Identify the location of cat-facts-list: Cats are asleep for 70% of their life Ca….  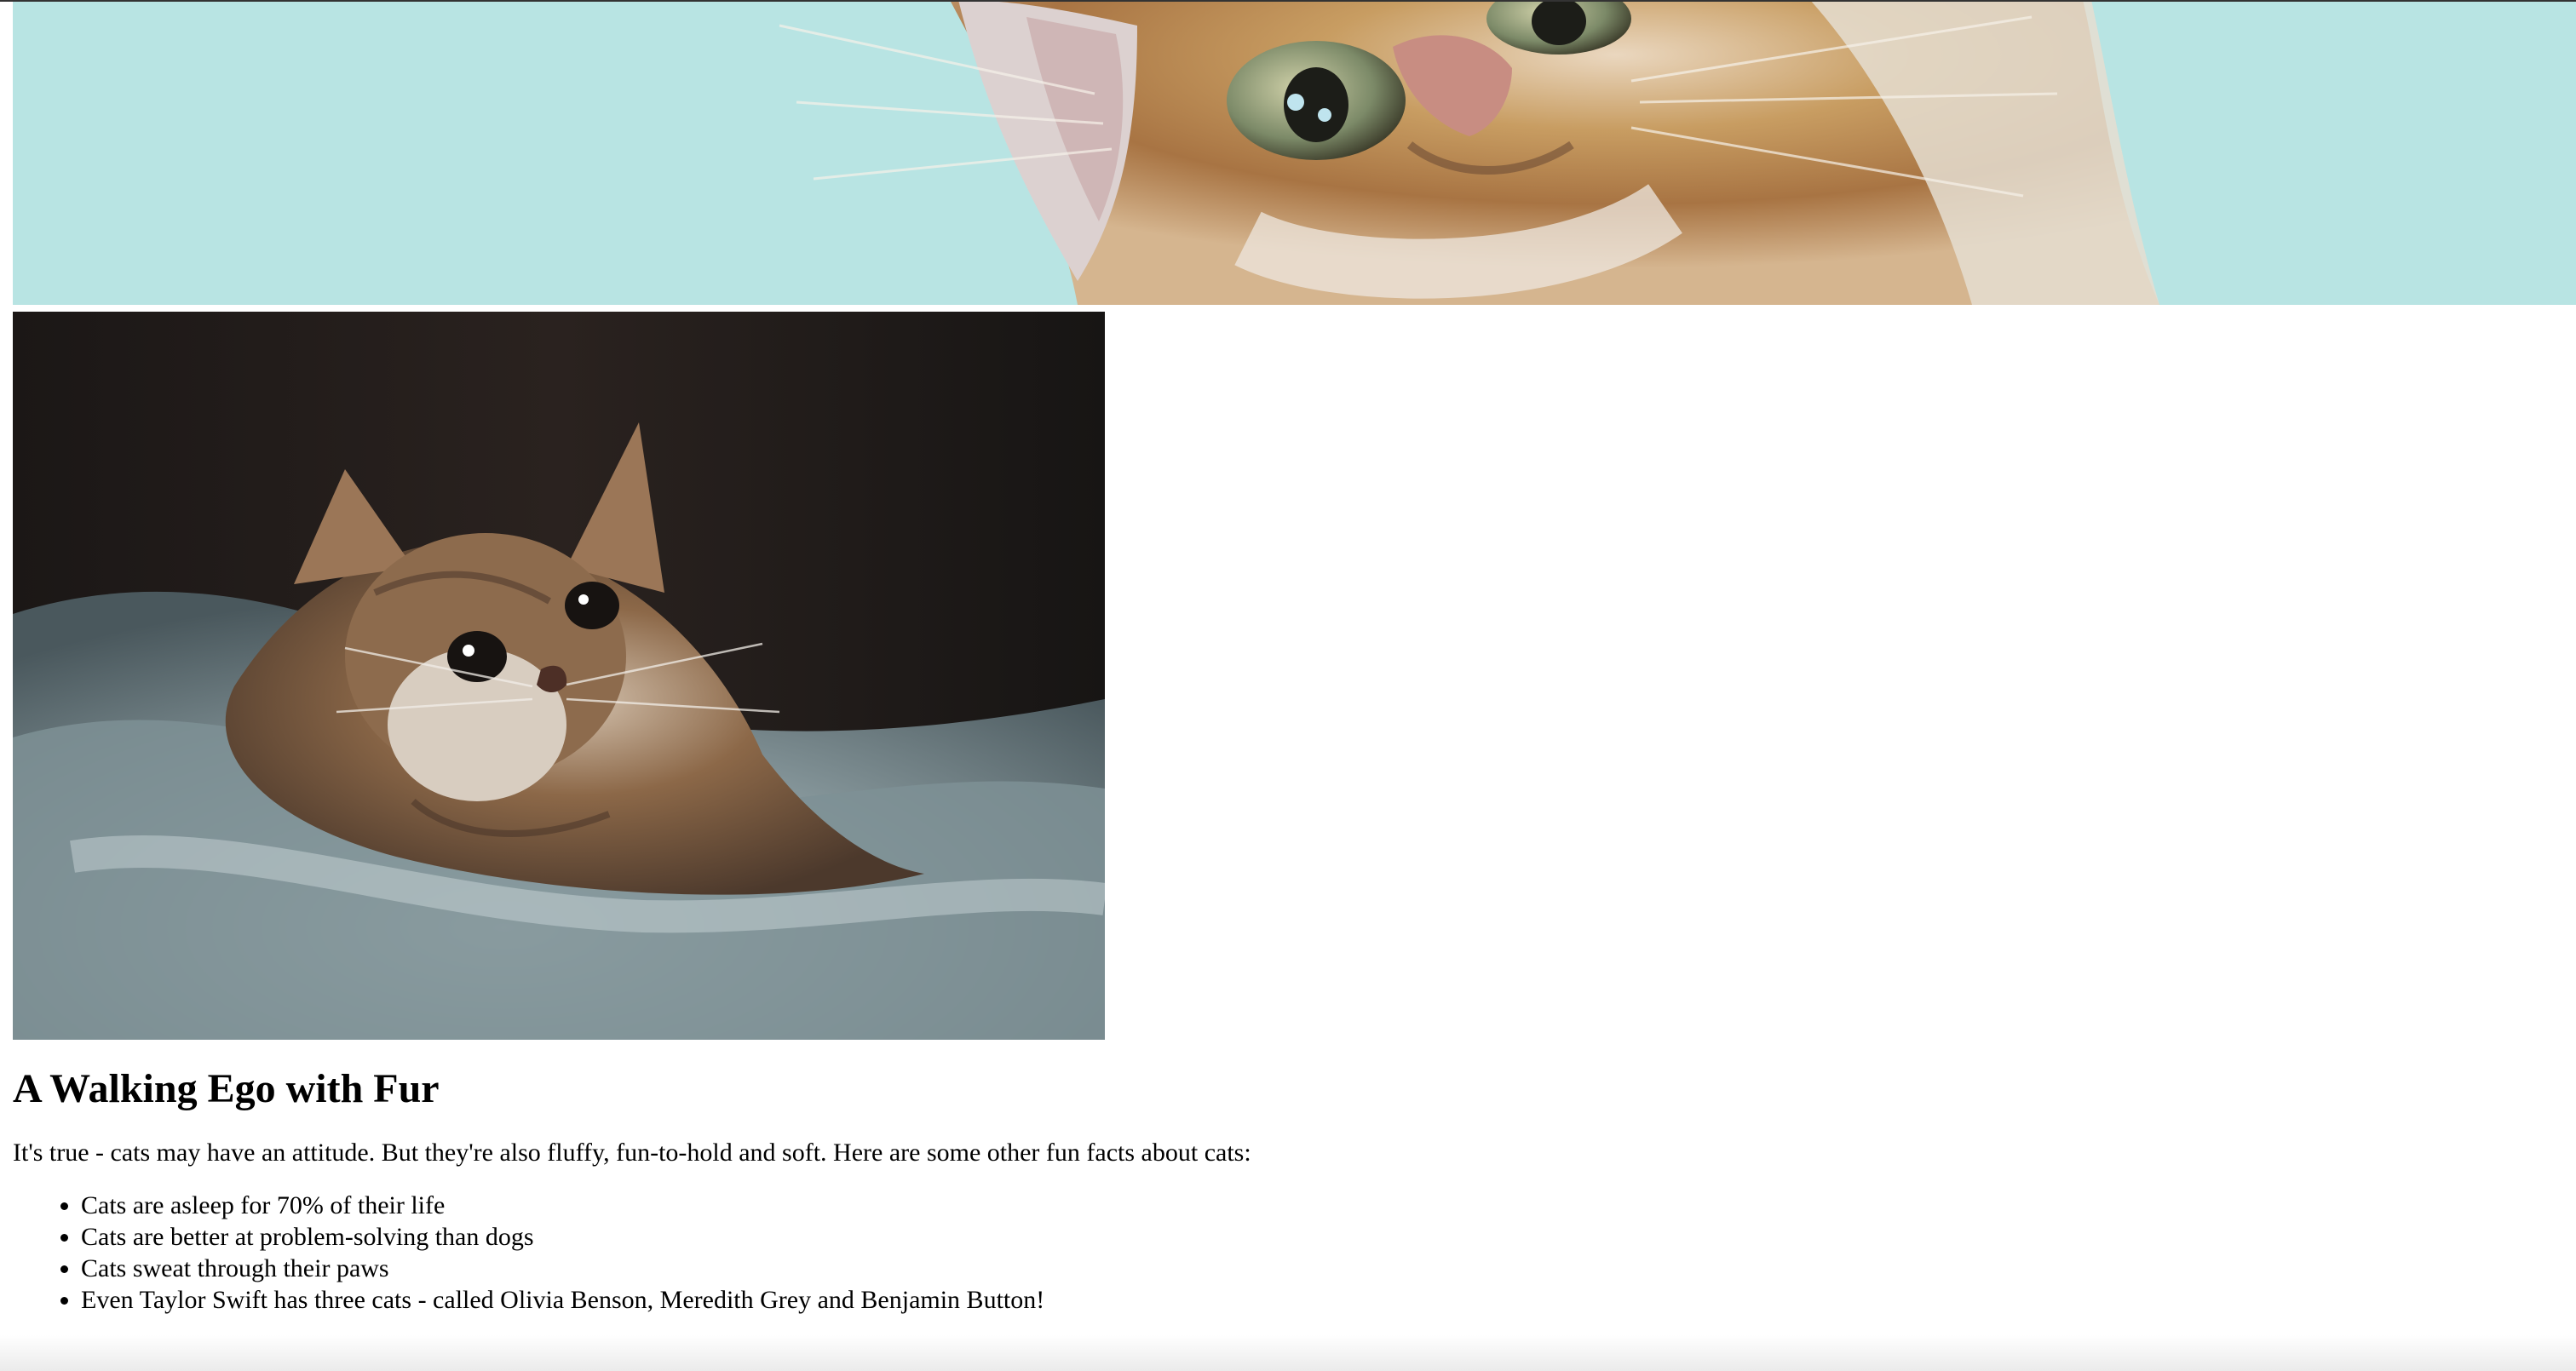
(993, 1253).